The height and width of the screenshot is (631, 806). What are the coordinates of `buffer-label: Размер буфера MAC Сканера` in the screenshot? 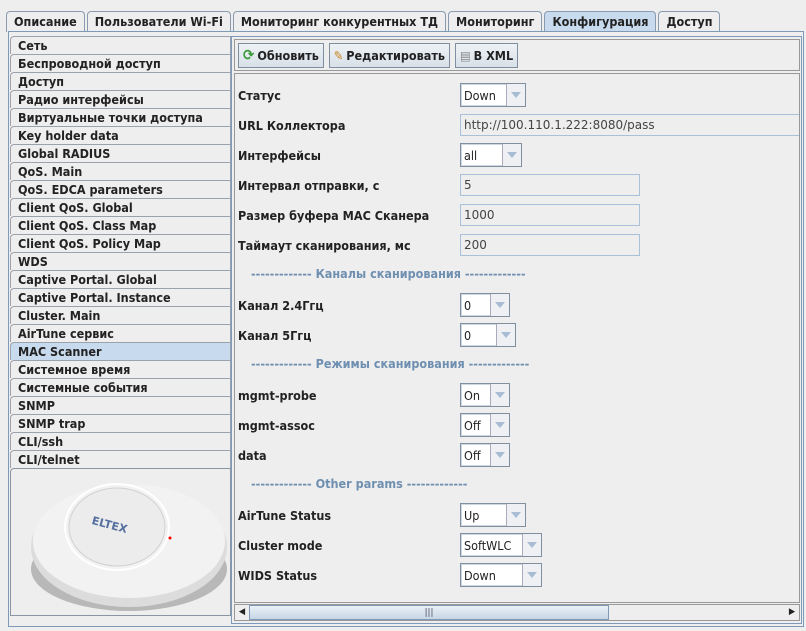 It's located at (334, 215).